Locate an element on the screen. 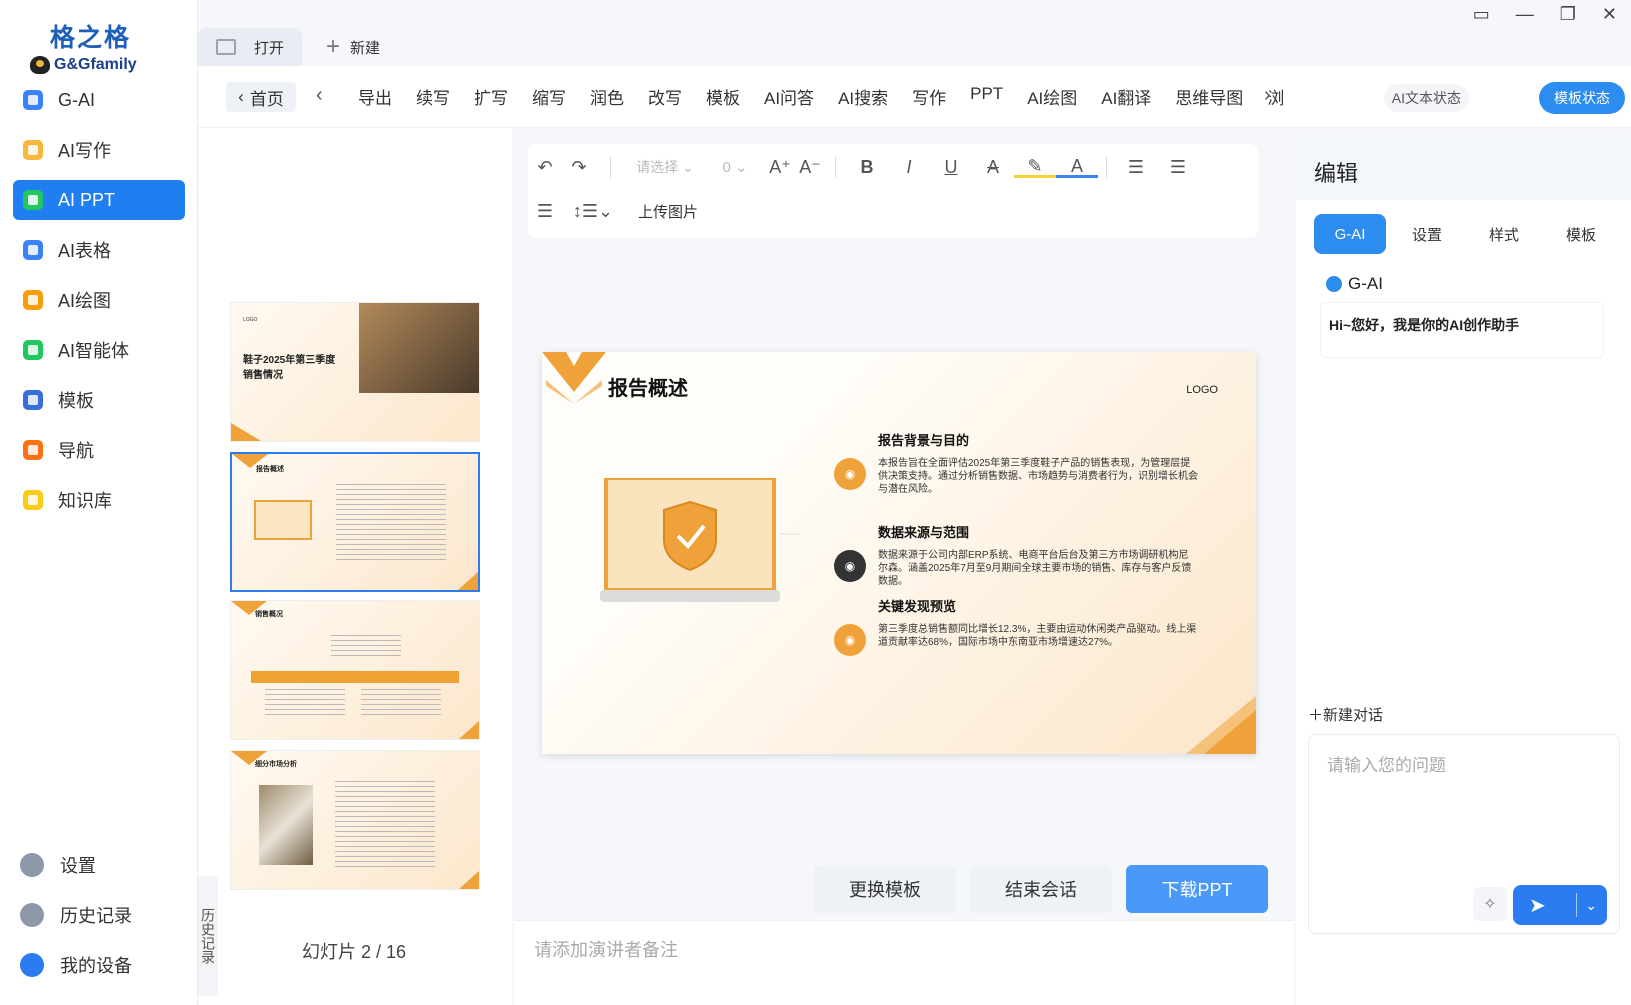 This screenshot has height=1005, width=1631. sidebar-bottom-2: 我的设备 is located at coordinates (100, 965).